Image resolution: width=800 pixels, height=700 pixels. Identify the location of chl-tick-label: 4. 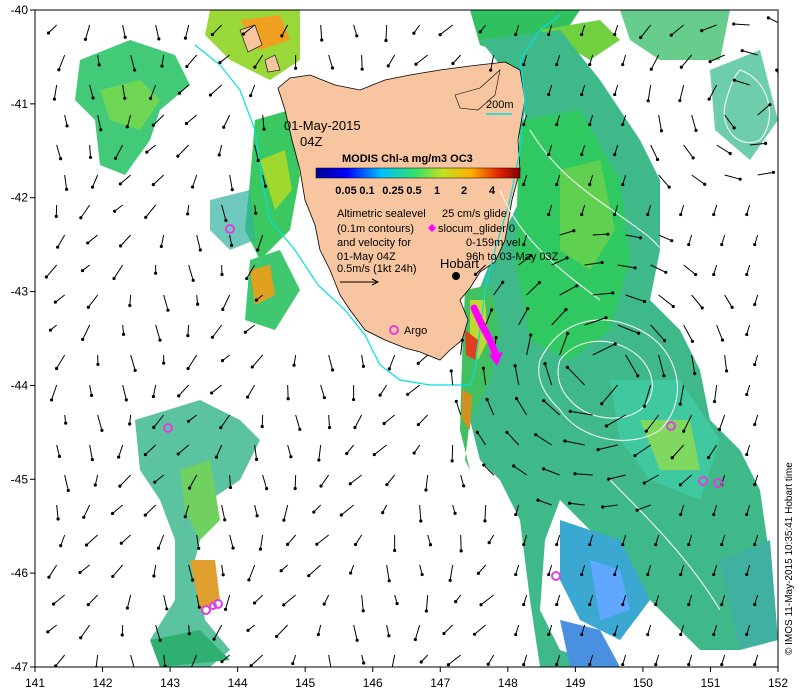
(492, 191).